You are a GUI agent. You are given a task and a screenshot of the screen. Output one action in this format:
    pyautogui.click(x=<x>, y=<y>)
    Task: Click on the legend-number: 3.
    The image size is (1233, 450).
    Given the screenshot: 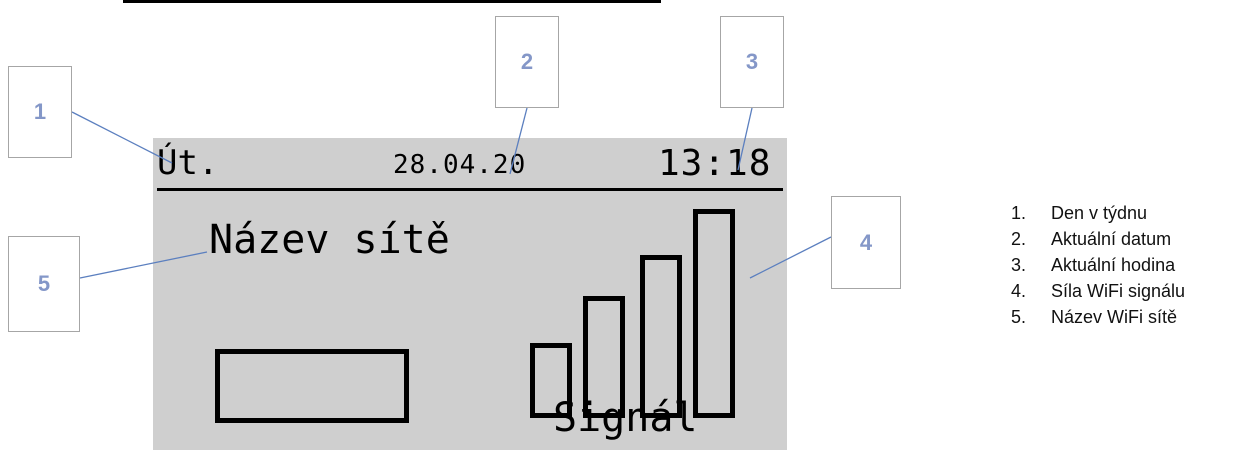 What is the action you would take?
    pyautogui.click(x=1019, y=265)
    